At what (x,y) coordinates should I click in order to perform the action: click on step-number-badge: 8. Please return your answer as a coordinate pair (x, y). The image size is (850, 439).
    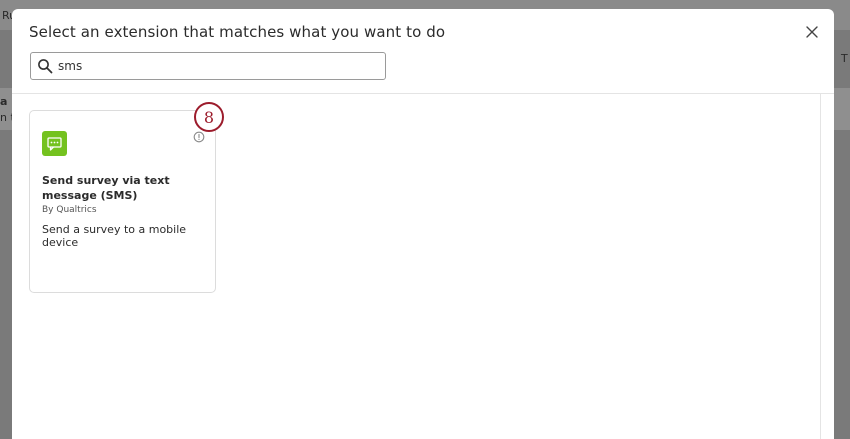
    Looking at the image, I should click on (209, 117).